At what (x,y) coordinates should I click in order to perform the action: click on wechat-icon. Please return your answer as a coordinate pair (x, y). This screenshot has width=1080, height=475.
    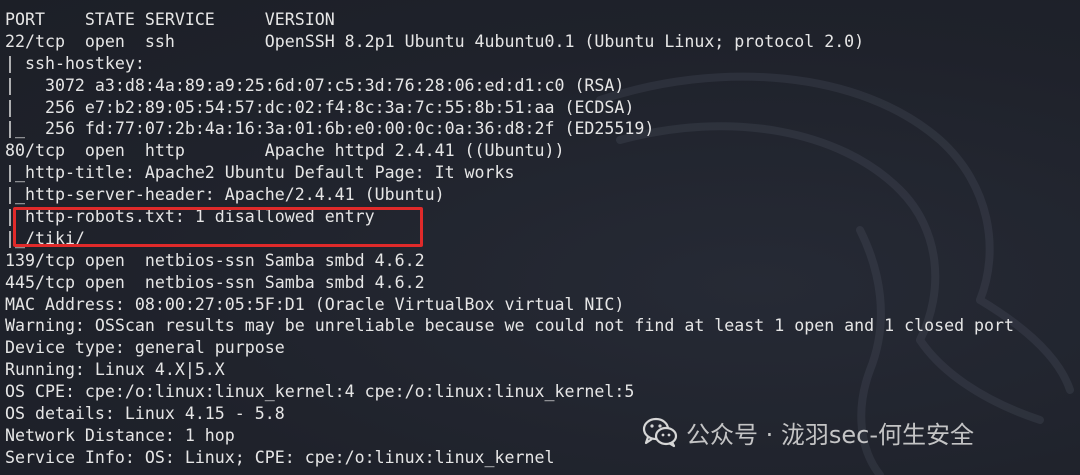
    Looking at the image, I should click on (660, 432).